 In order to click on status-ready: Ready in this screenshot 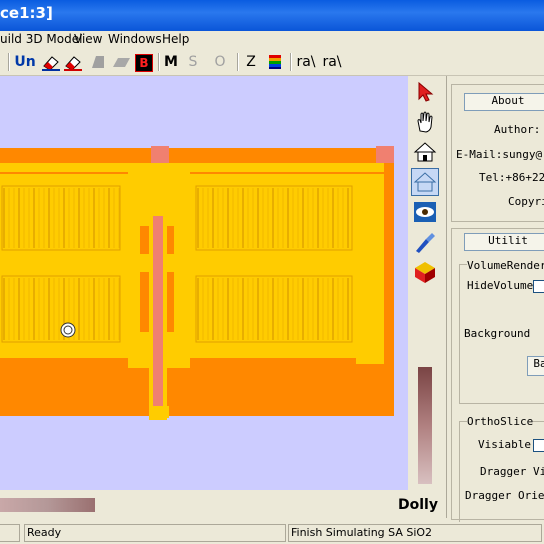, I will do `click(155, 533)`.